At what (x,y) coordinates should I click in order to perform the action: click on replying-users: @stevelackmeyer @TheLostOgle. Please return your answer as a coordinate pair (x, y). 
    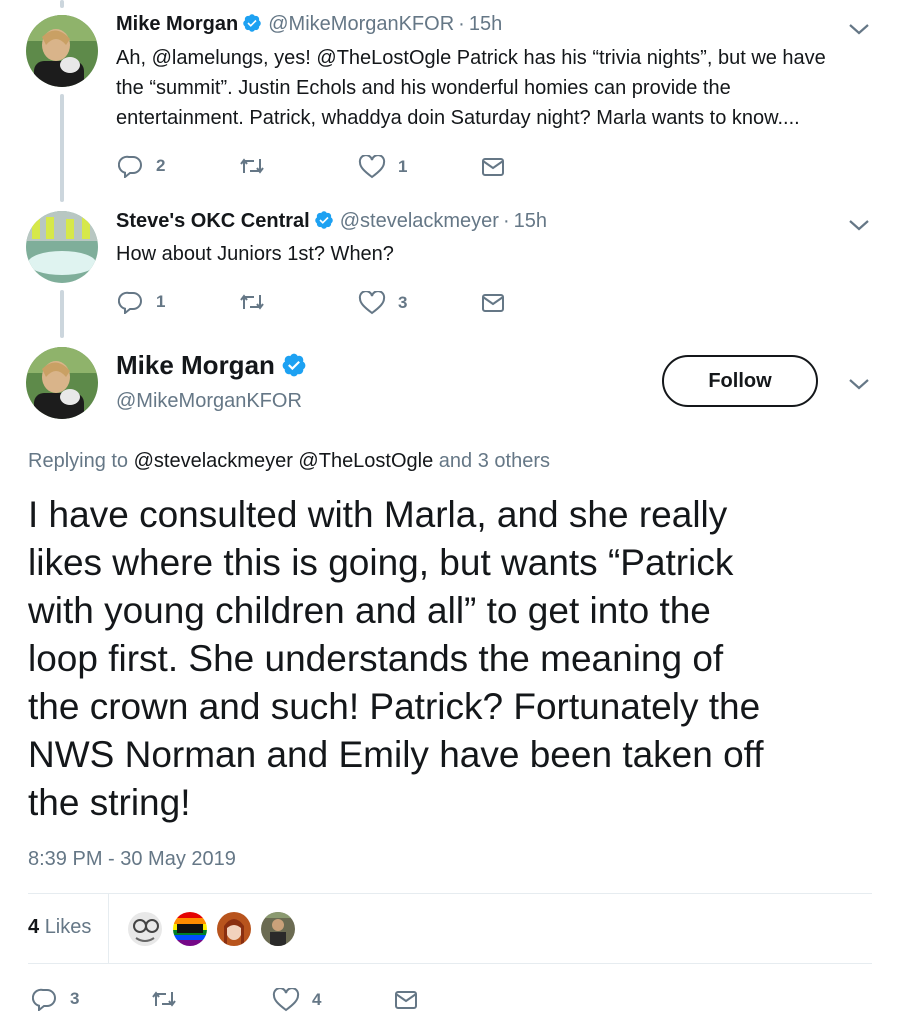
    Looking at the image, I should click on (284, 461).